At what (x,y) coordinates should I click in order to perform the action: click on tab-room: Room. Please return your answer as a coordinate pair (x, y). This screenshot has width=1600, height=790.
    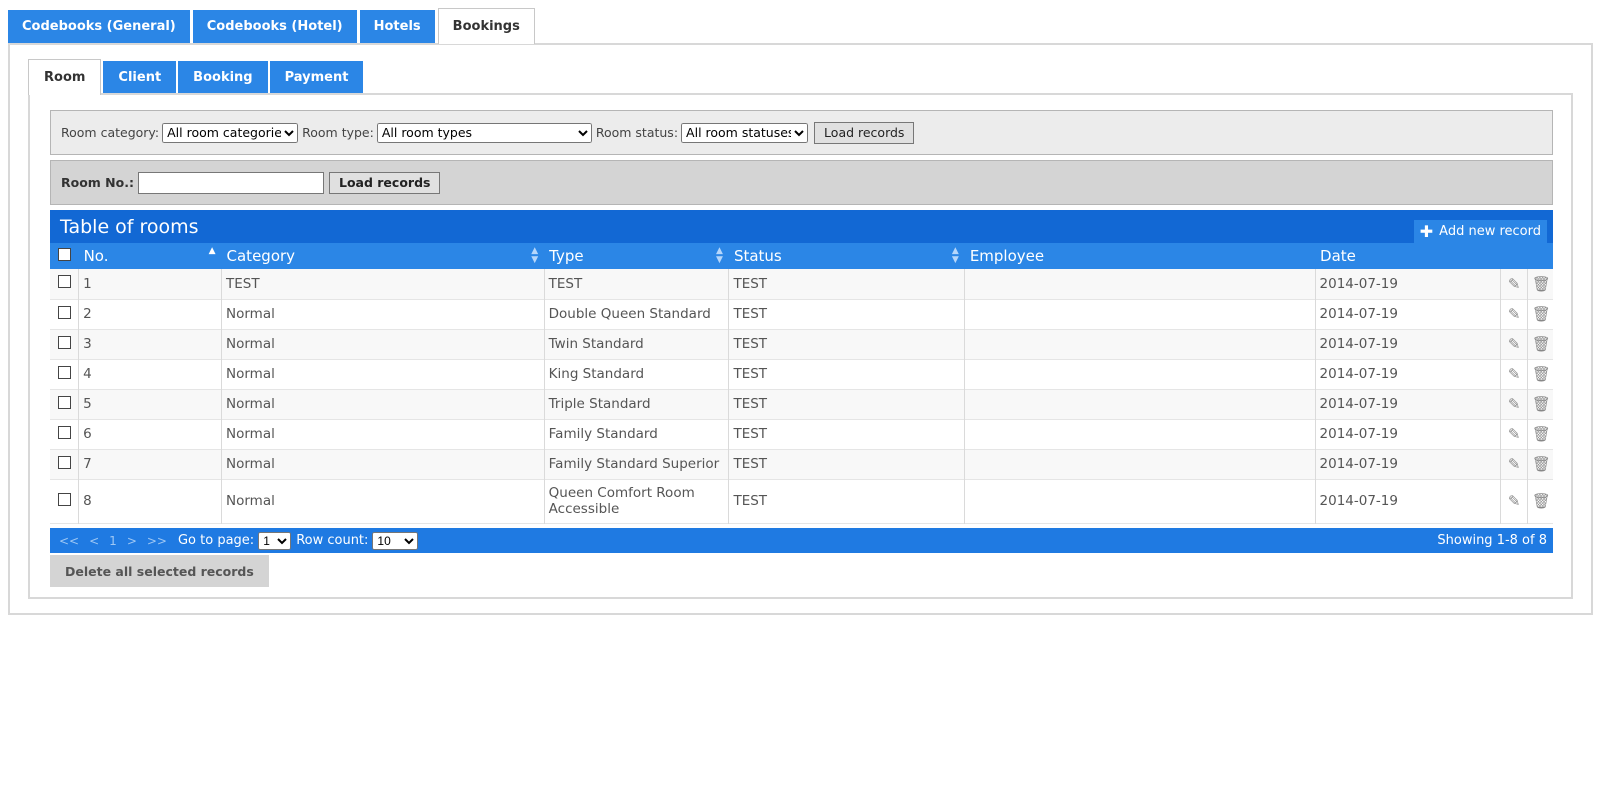
    Looking at the image, I should click on (65, 77).